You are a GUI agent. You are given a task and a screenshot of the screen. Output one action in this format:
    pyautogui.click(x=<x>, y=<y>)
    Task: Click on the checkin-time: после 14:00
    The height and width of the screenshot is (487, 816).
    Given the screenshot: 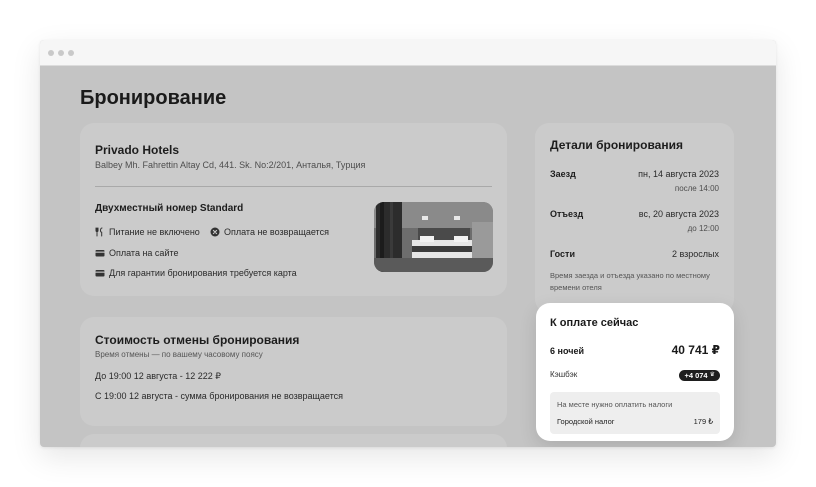 What is the action you would take?
    pyautogui.click(x=696, y=188)
    